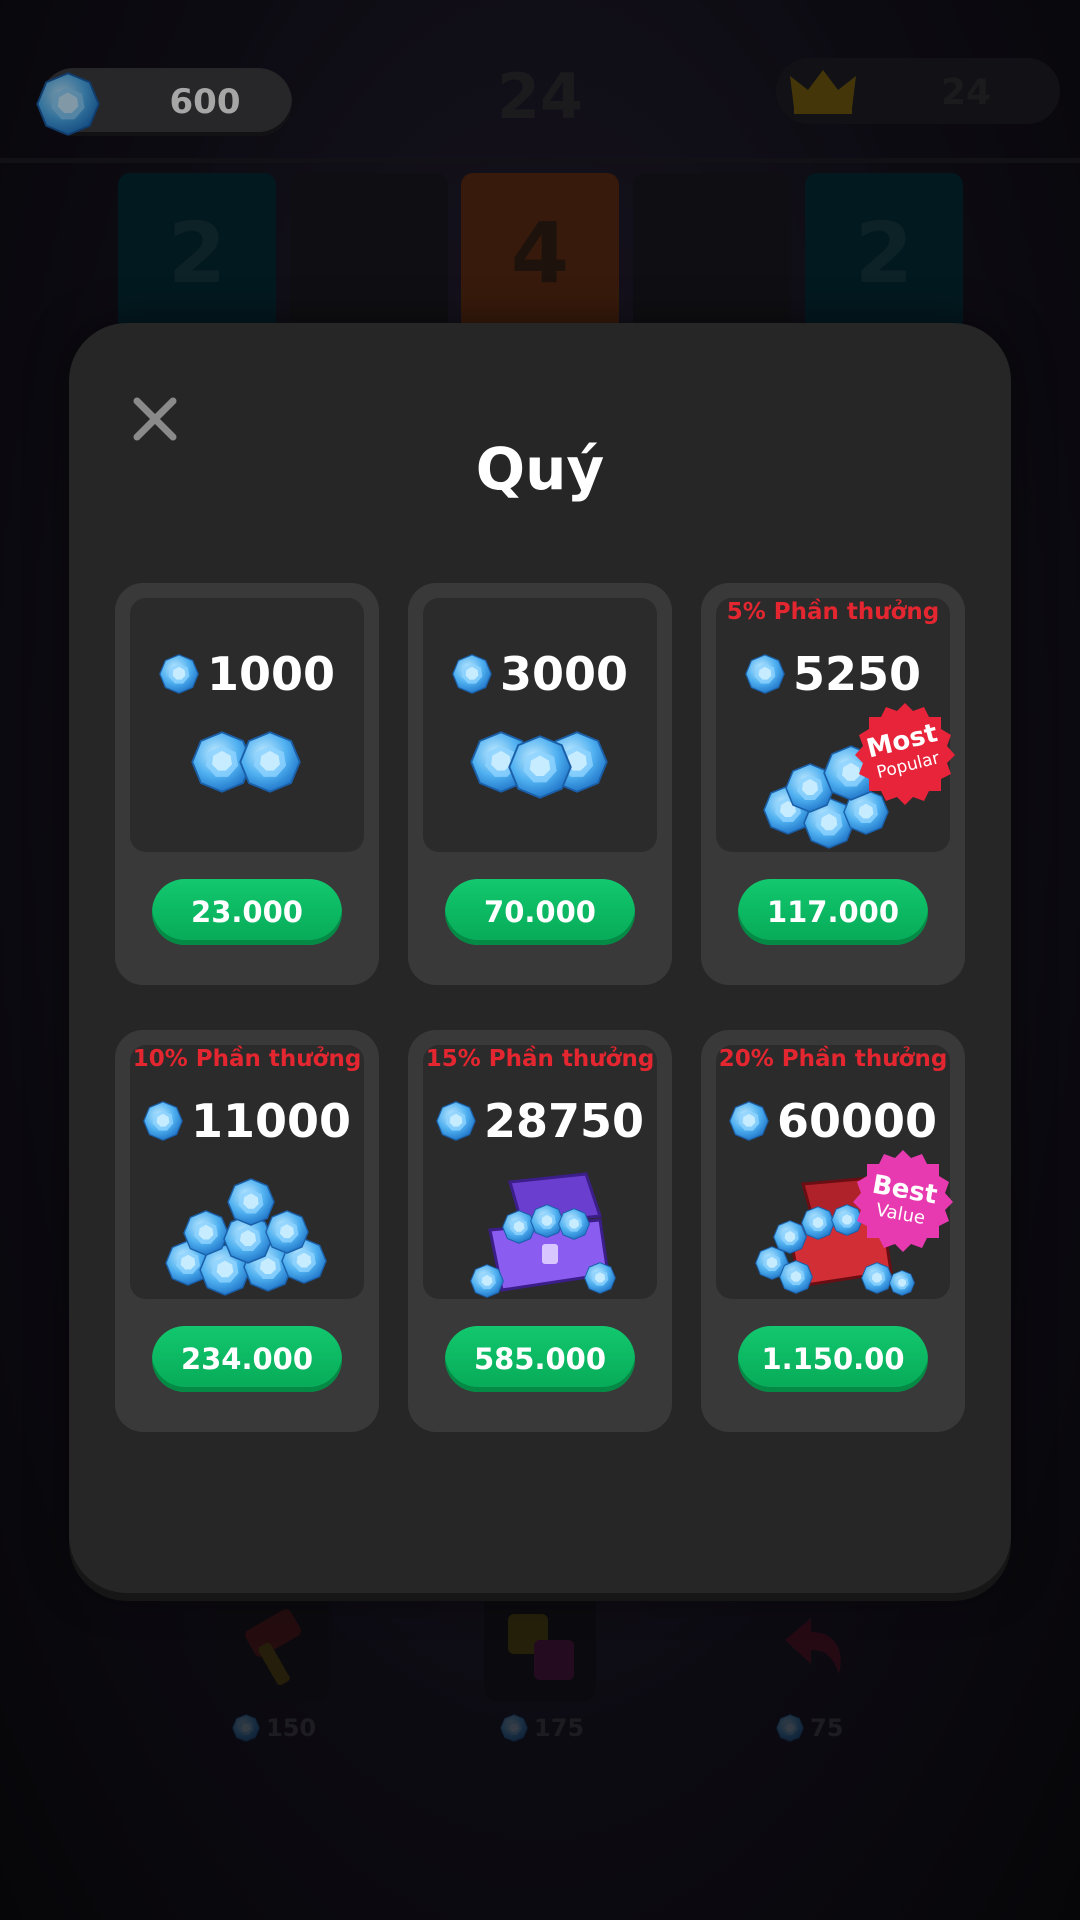  What do you see at coordinates (564, 674) in the screenshot?
I see `pack-amount-value: 3000` at bounding box center [564, 674].